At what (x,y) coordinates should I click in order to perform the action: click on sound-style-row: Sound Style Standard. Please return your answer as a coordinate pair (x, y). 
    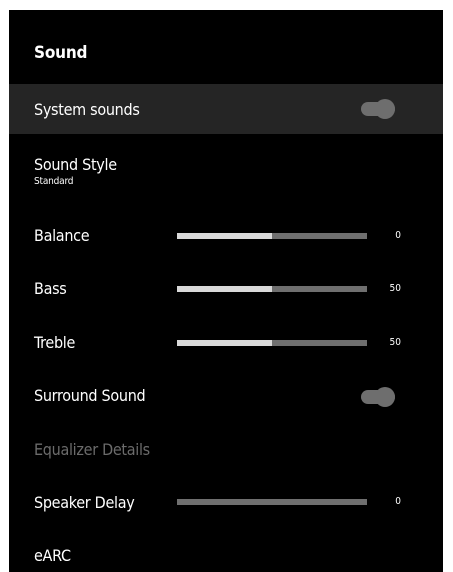
    Looking at the image, I should click on (226, 170).